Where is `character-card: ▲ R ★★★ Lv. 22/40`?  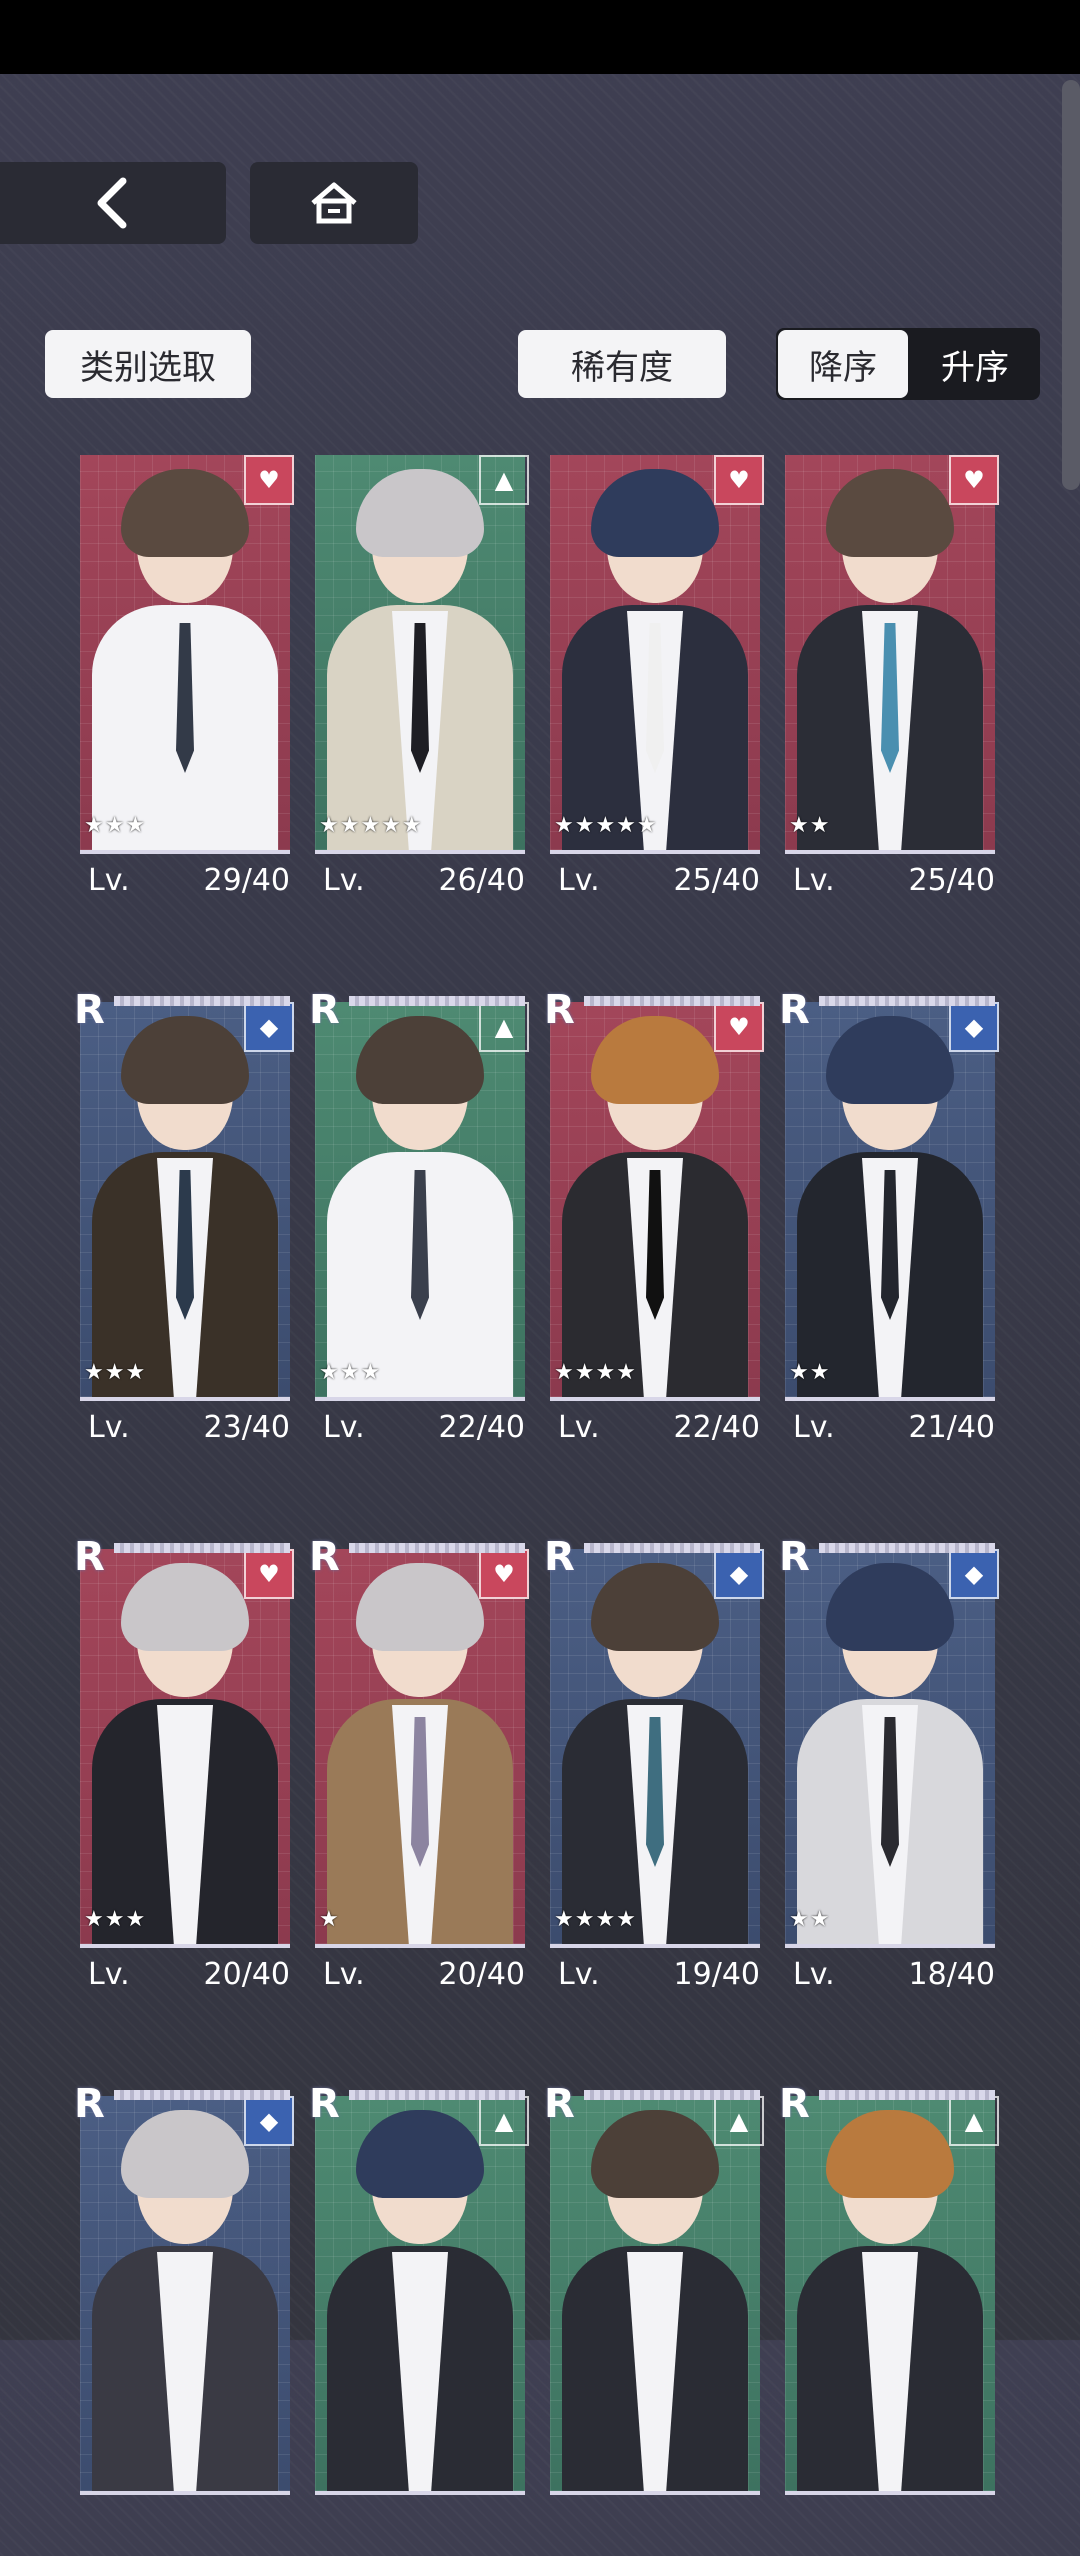 character-card: ▲ R ★★★ Lv. 22/40 is located at coordinates (419, 1225).